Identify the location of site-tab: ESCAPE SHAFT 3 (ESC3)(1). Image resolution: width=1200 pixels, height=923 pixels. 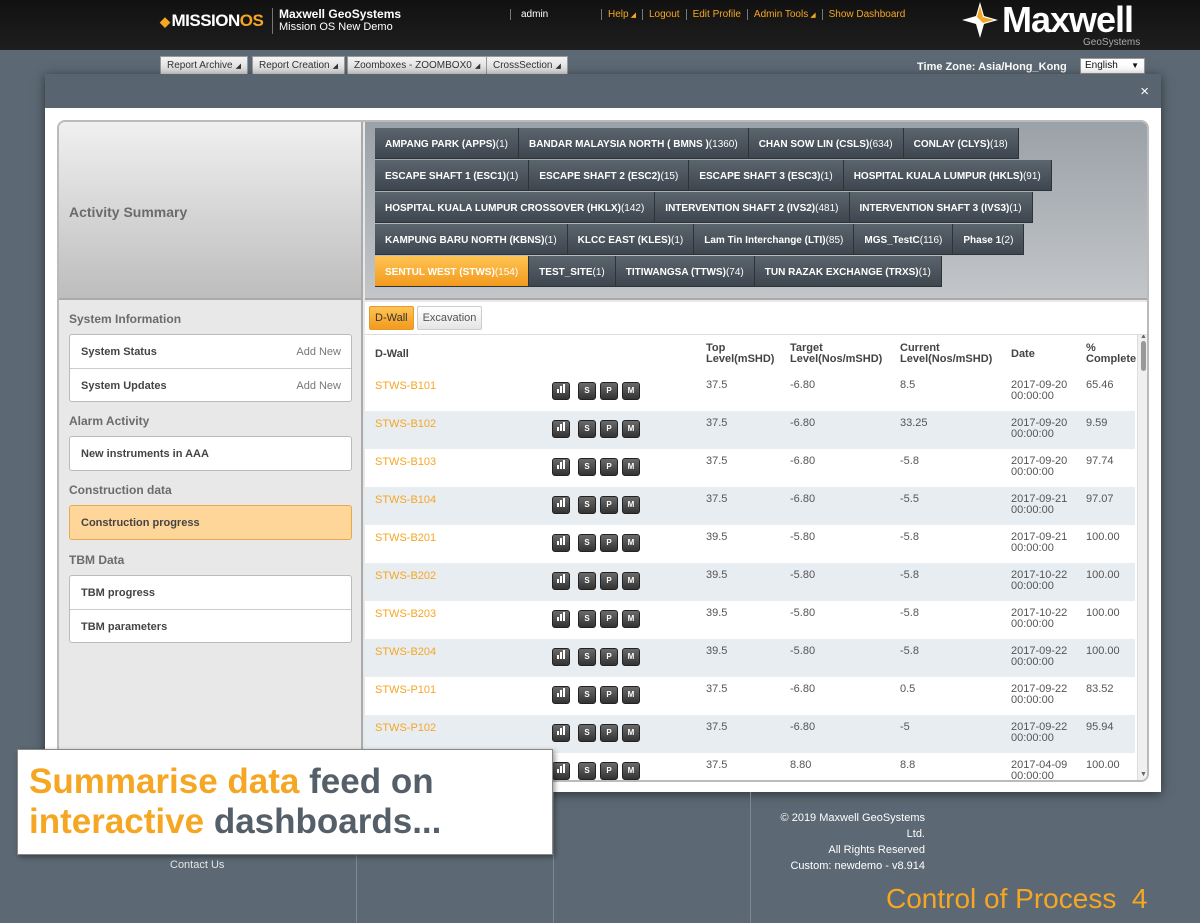
(766, 175).